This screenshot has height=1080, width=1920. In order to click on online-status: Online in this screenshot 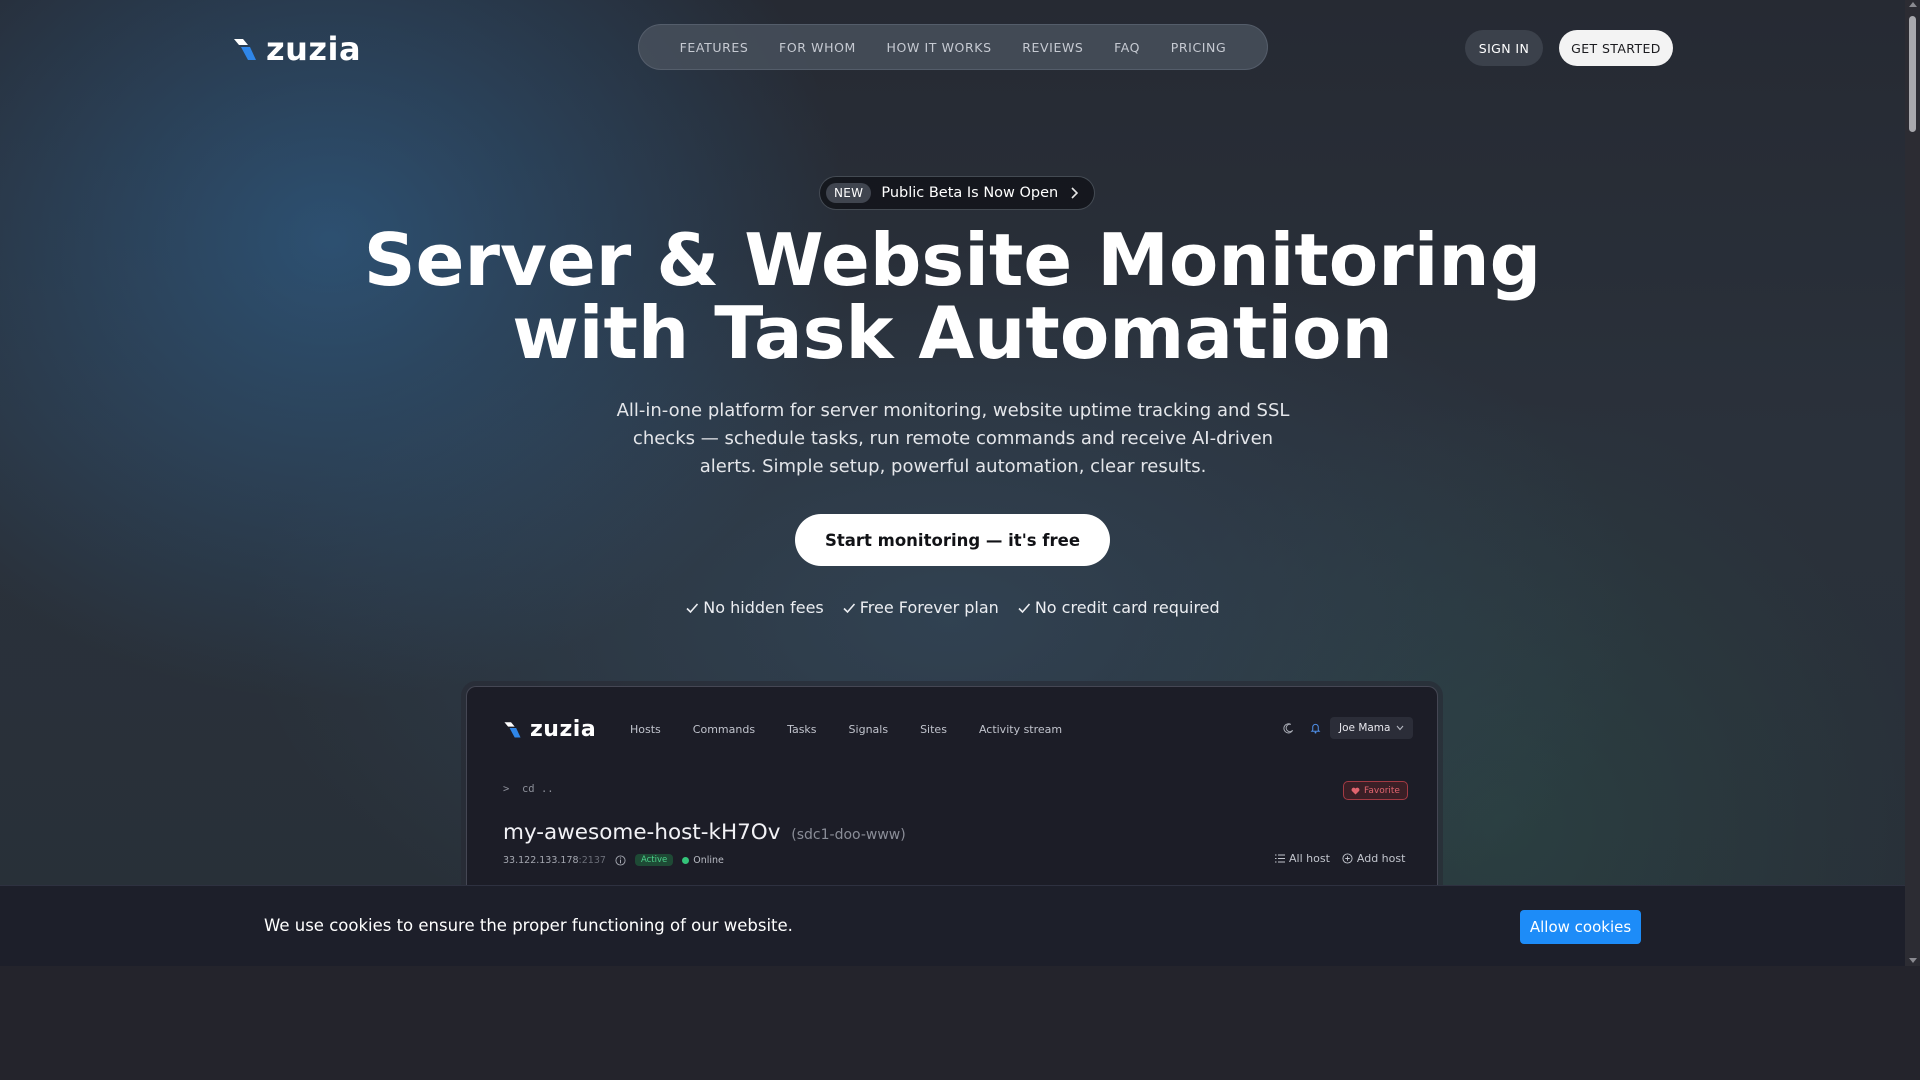, I will do `click(703, 860)`.